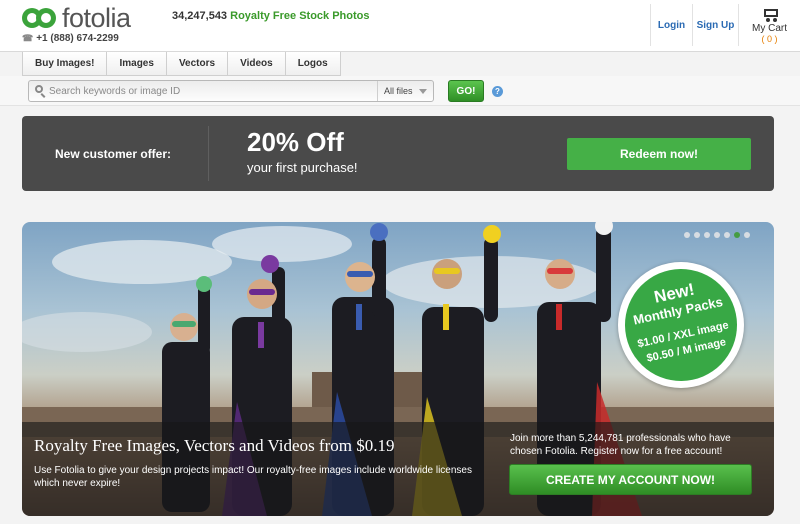 This screenshot has height=524, width=800. I want to click on fotolia-logo-icon, so click(40, 18).